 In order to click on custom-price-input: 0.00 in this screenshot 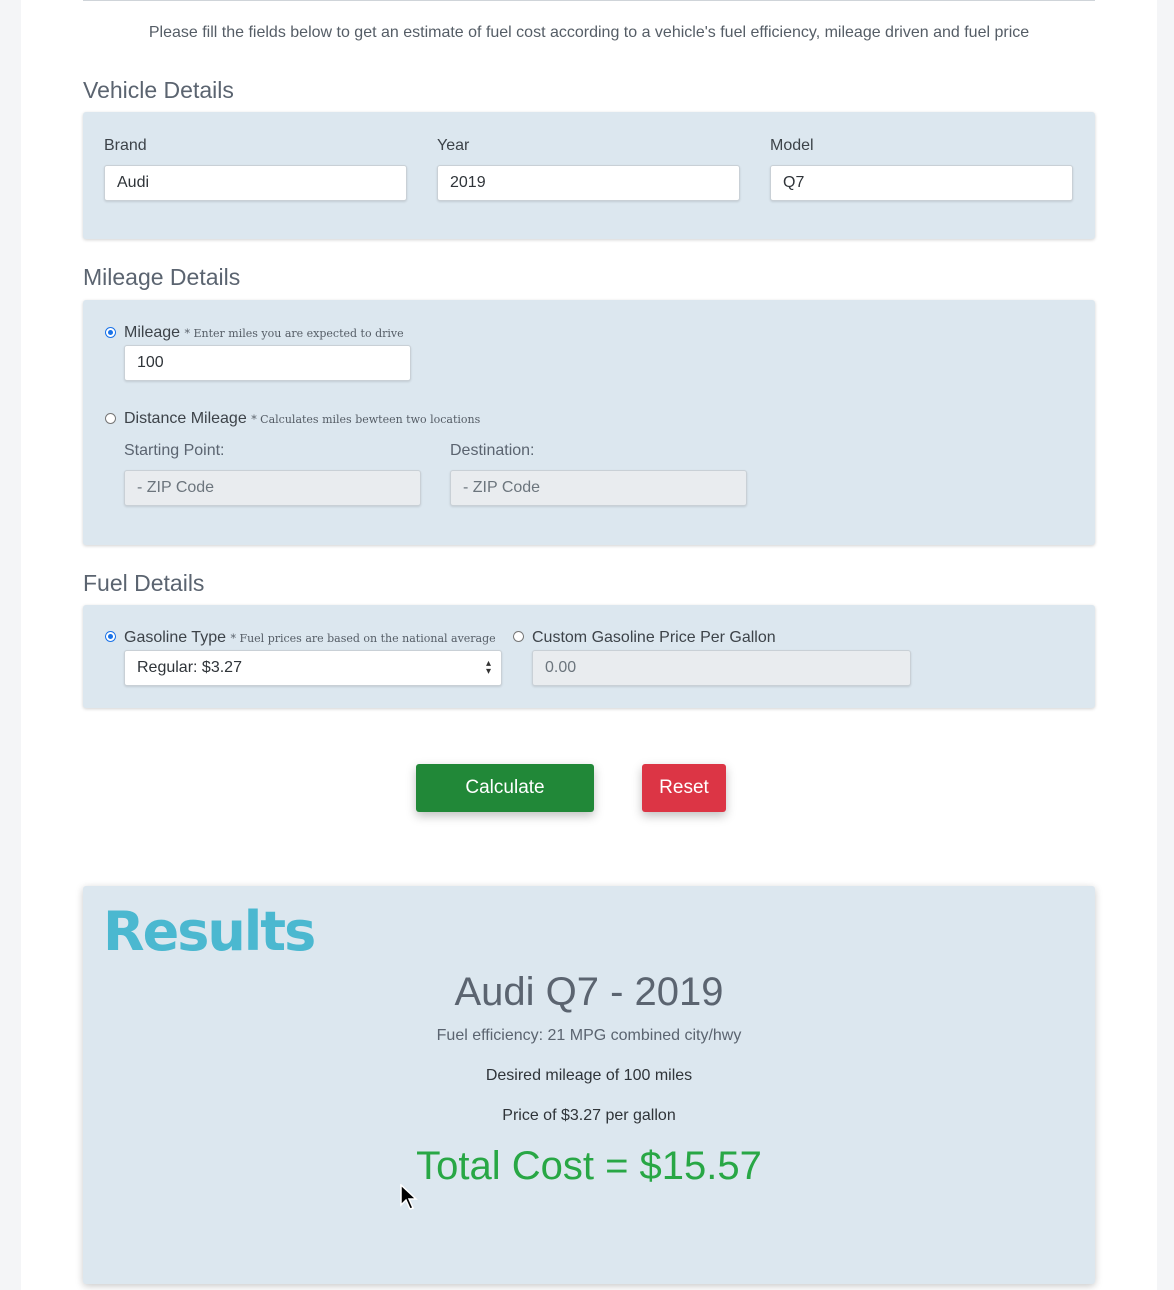, I will do `click(721, 668)`.